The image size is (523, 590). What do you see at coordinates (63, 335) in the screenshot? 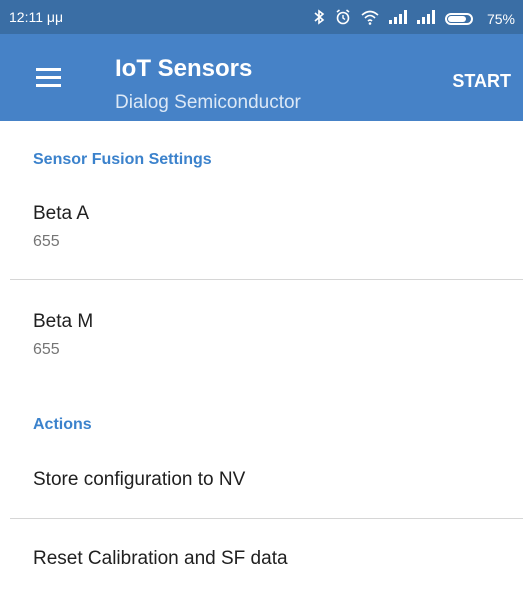
I see `beta-m-preference: Beta M 655` at bounding box center [63, 335].